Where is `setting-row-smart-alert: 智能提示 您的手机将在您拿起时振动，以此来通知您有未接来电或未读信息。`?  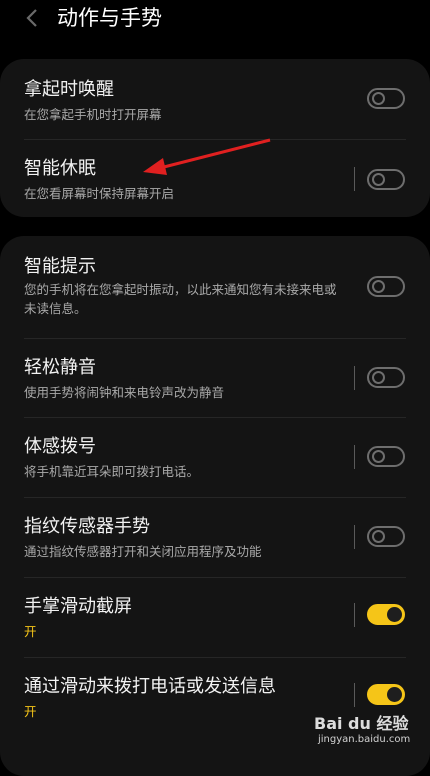
setting-row-smart-alert: 智能提示 您的手机将在您拿起时振动，以此来通知您有未接来电或未读信息。 is located at coordinates (215, 287).